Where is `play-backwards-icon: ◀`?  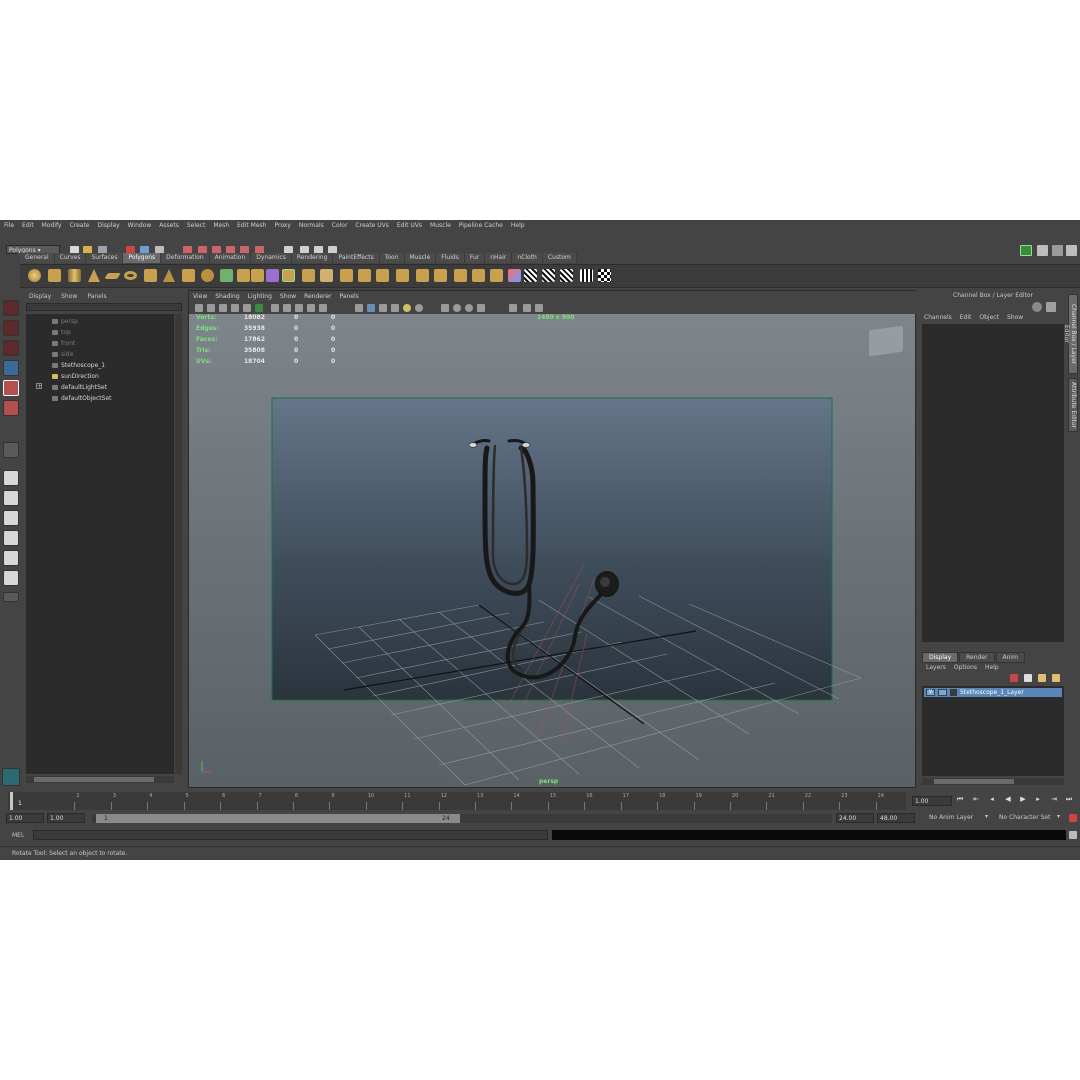
play-backwards-icon: ◀ is located at coordinates (1008, 799).